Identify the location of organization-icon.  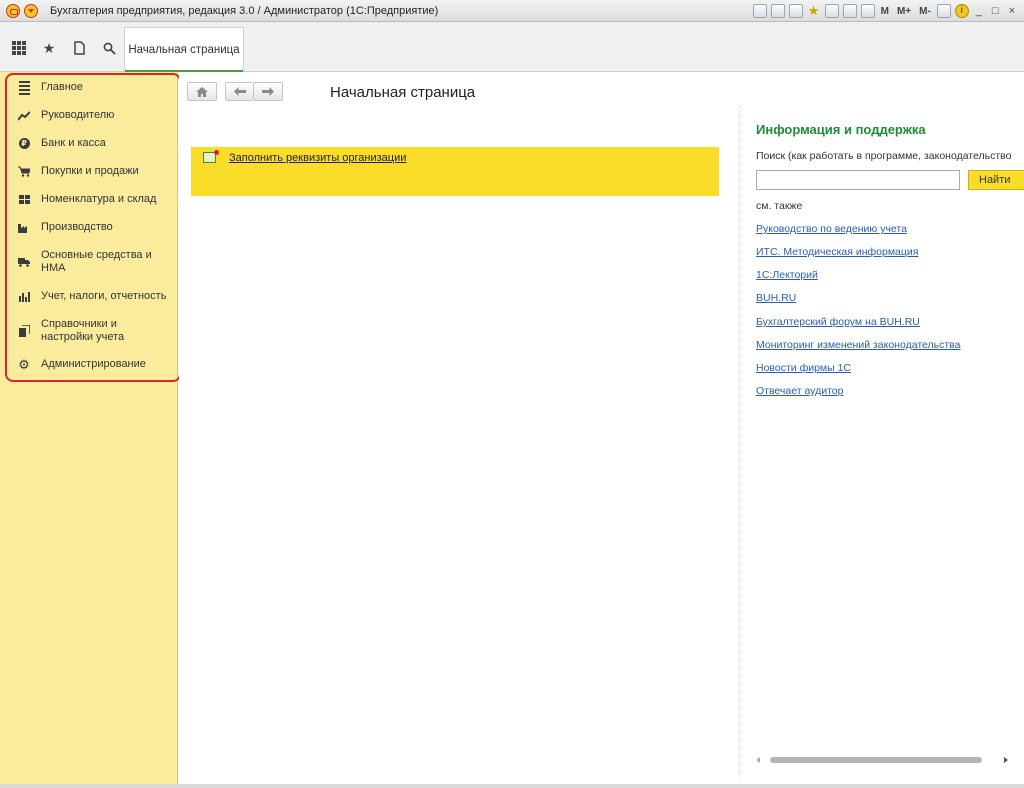
(211, 156).